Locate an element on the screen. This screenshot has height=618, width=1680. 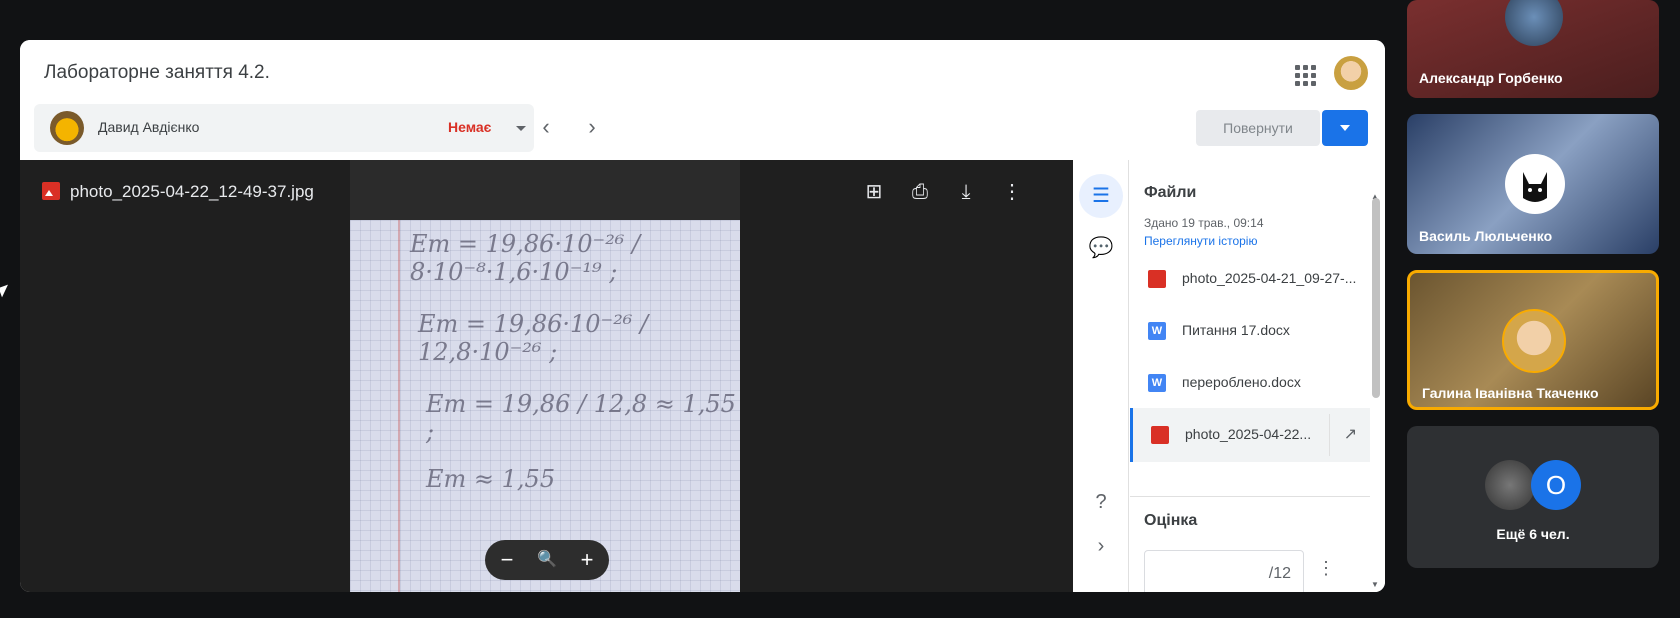
photo-line-1: Em = 19,86·10⁻²⁶ / 8·10⁻⁸·1,6·10⁻¹⁹ ; is located at coordinates (525, 258).